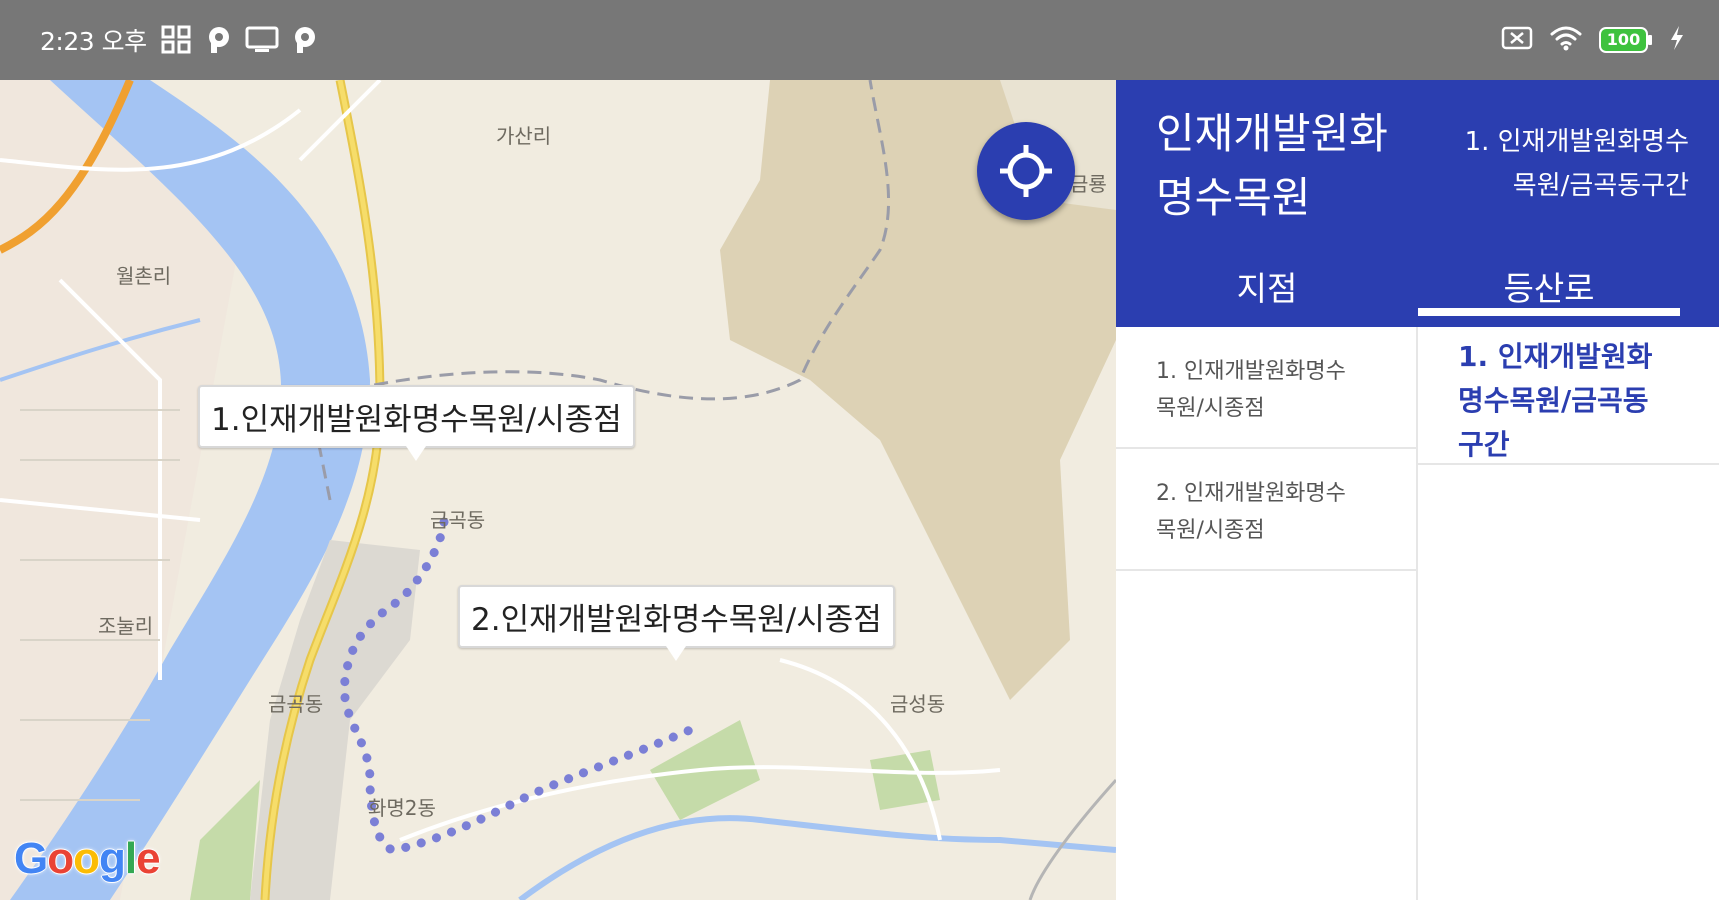 The image size is (1719, 900). Describe the element at coordinates (1568, 613) in the screenshot. I see `trail-list: 1. 인재개발원화 명수목원/금곡동 구간` at that location.